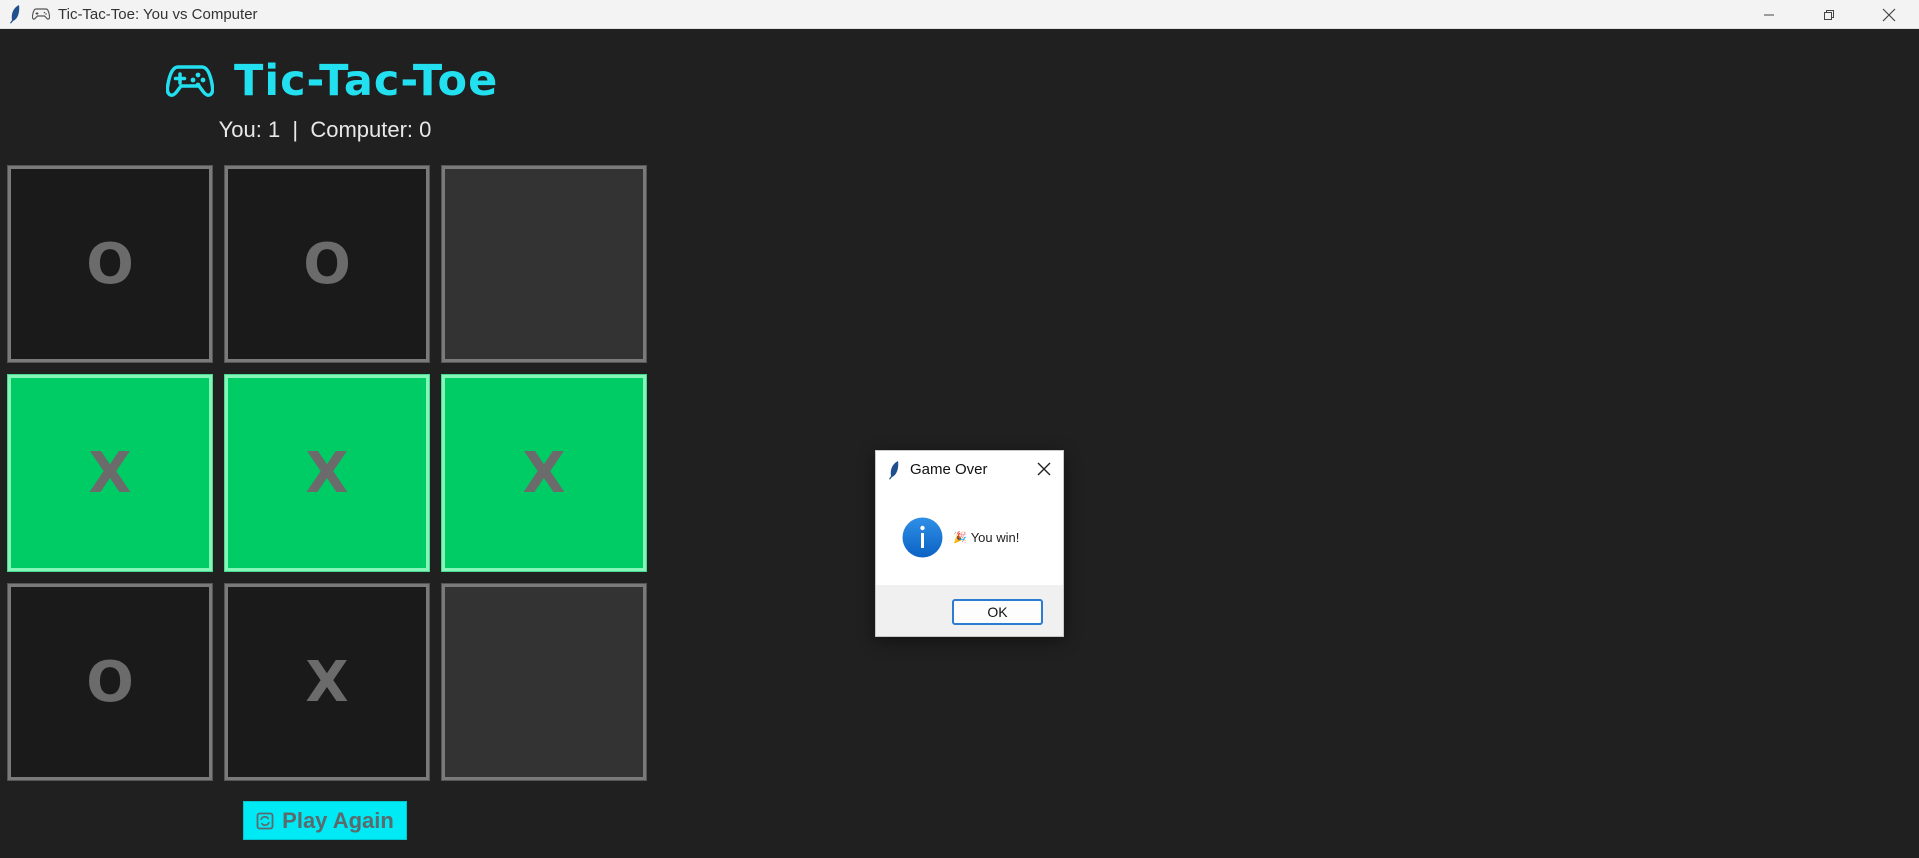 The height and width of the screenshot is (858, 1919). What do you see at coordinates (922, 537) in the screenshot?
I see `info-icon` at bounding box center [922, 537].